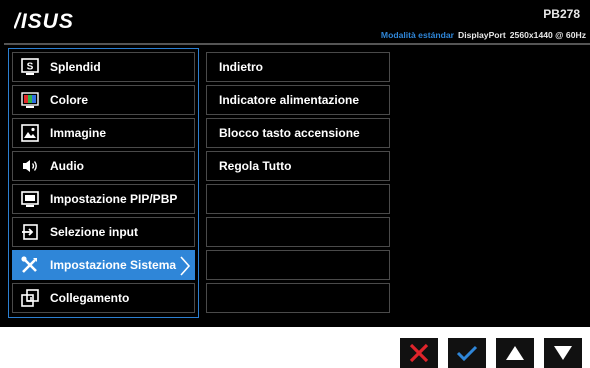  What do you see at coordinates (103, 67) in the screenshot?
I see `menu-item-splendid: S Splendid` at bounding box center [103, 67].